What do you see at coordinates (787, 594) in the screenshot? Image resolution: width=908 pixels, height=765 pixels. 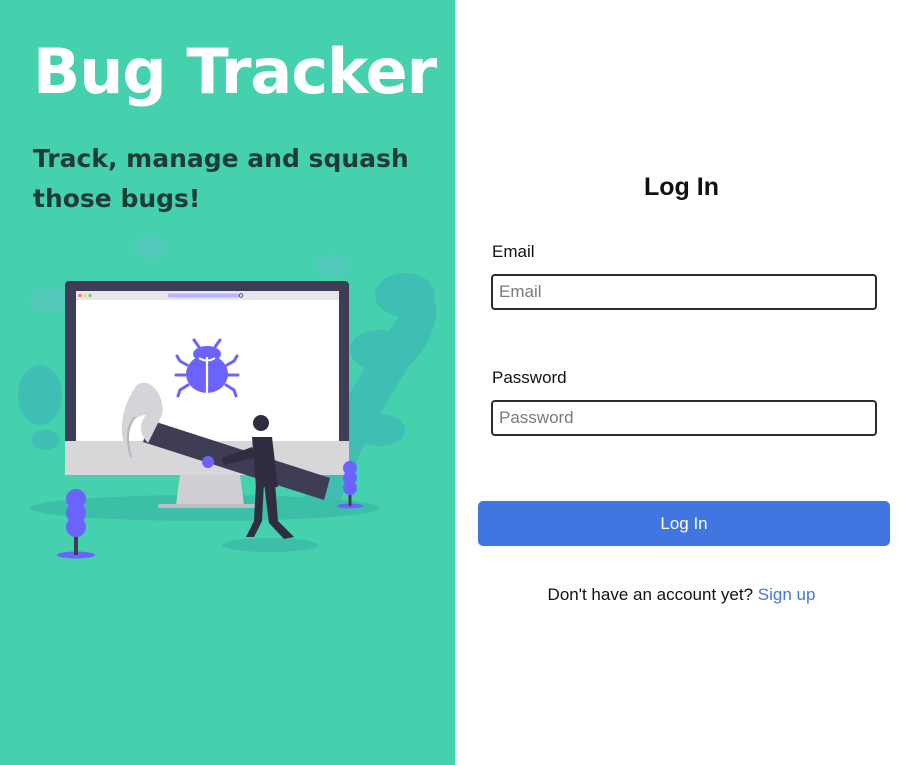 I see `signup-link: Sign up` at bounding box center [787, 594].